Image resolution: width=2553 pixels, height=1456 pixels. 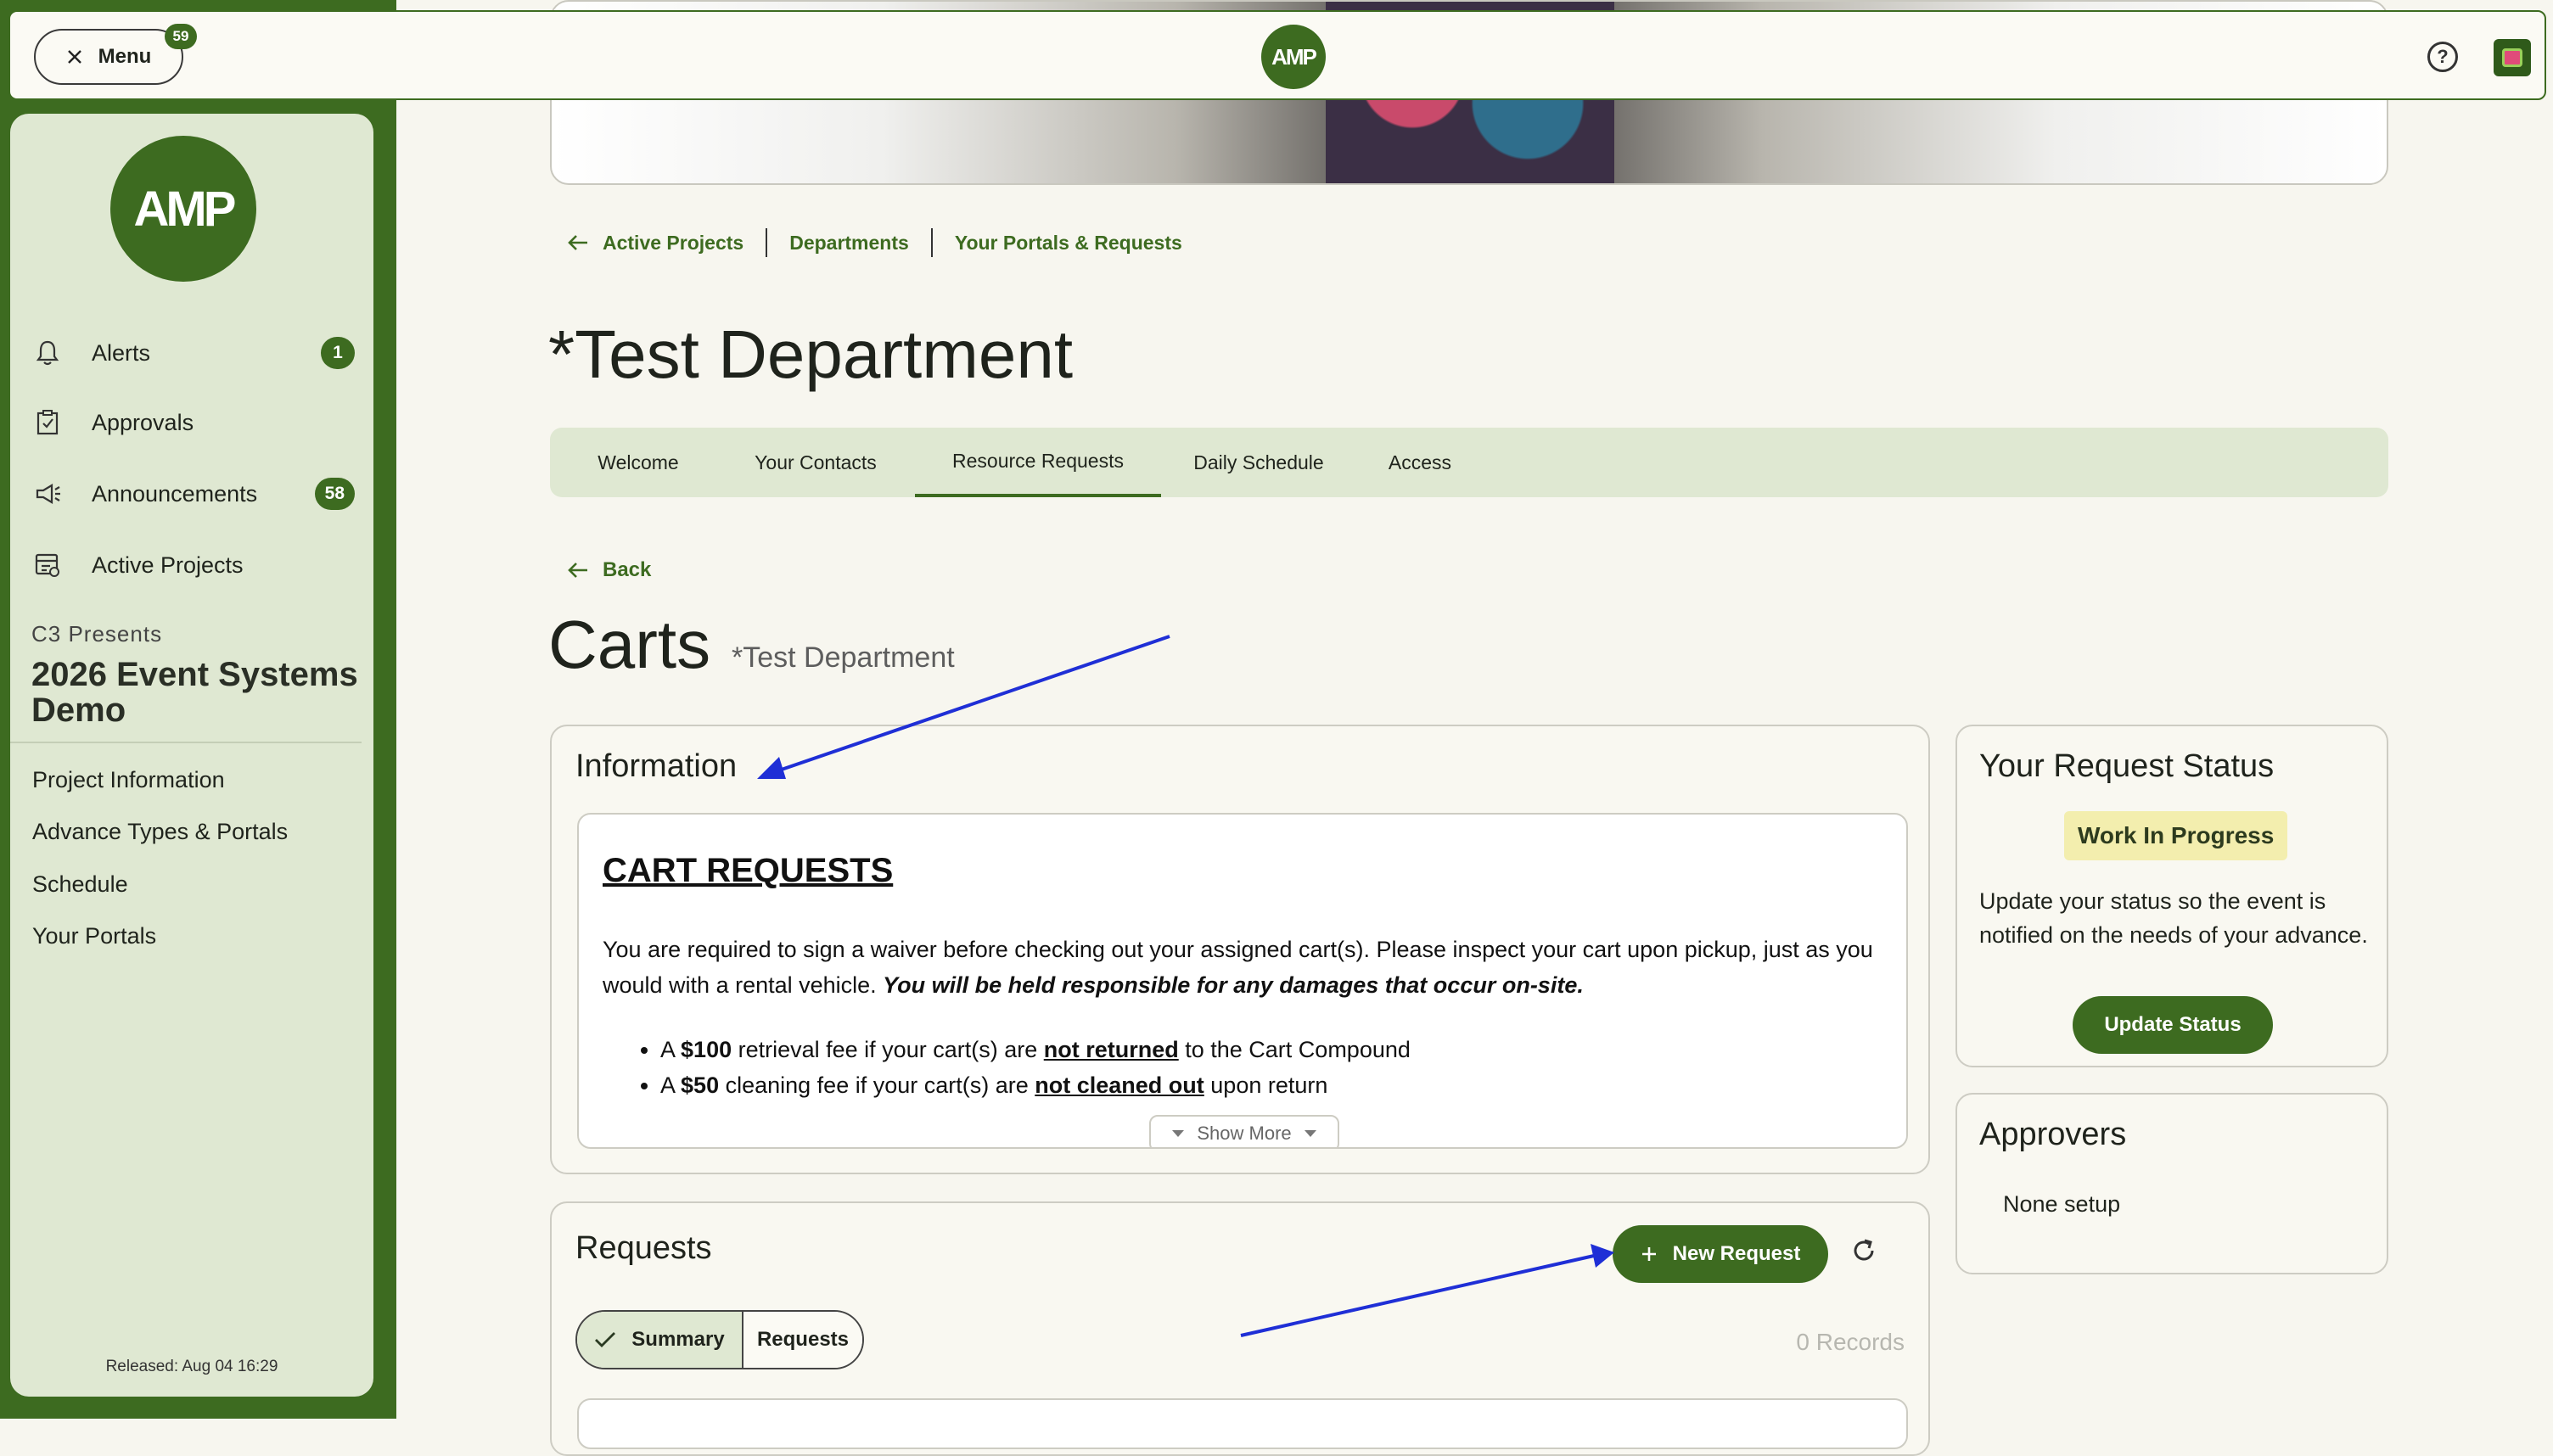 What do you see at coordinates (605, 1340) in the screenshot?
I see `check-icon` at bounding box center [605, 1340].